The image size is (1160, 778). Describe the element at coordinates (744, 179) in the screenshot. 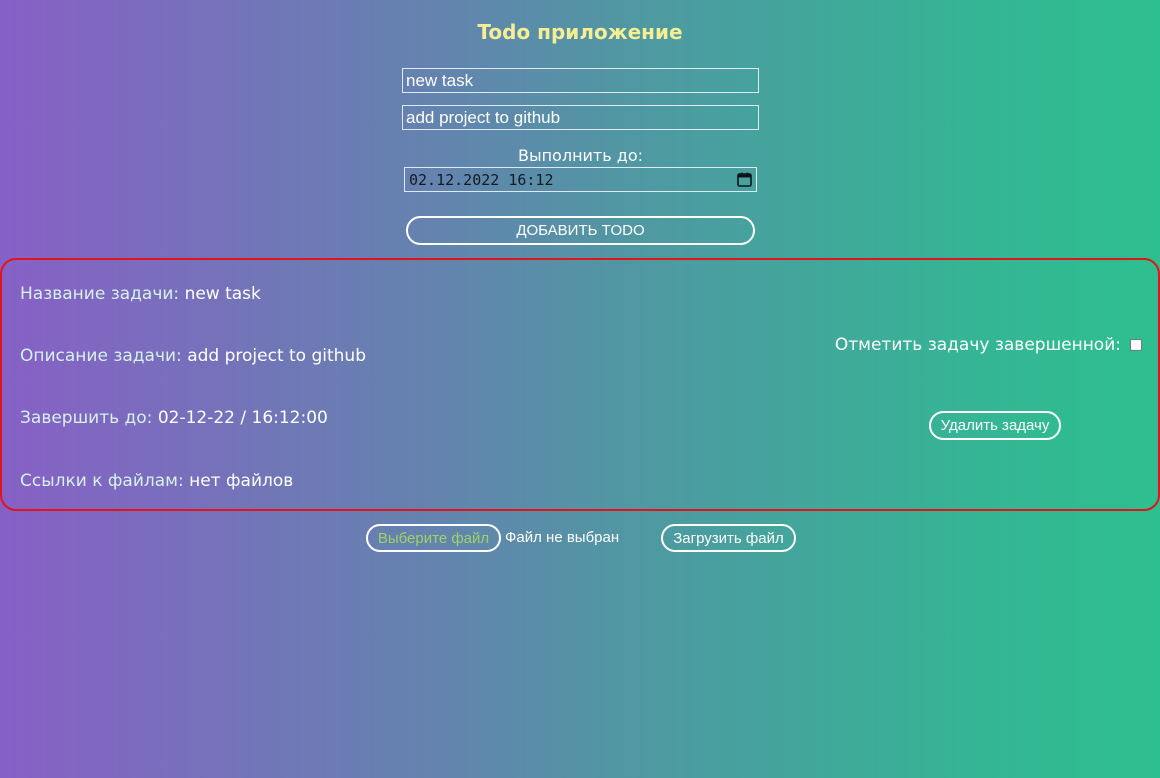

I see `calendar-icon` at that location.